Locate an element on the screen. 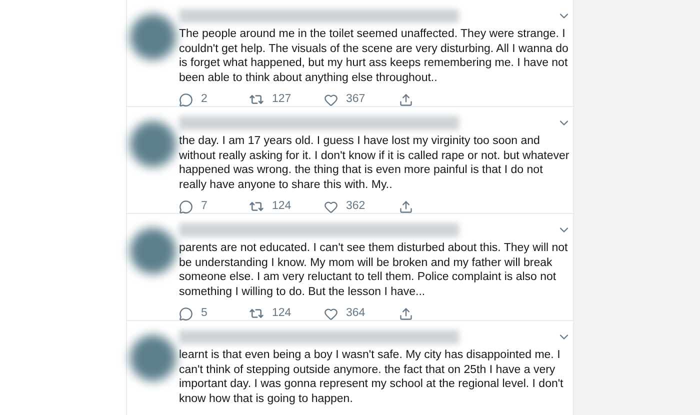 This screenshot has height=415, width=700. like-button: 367 is located at coordinates (361, 99).